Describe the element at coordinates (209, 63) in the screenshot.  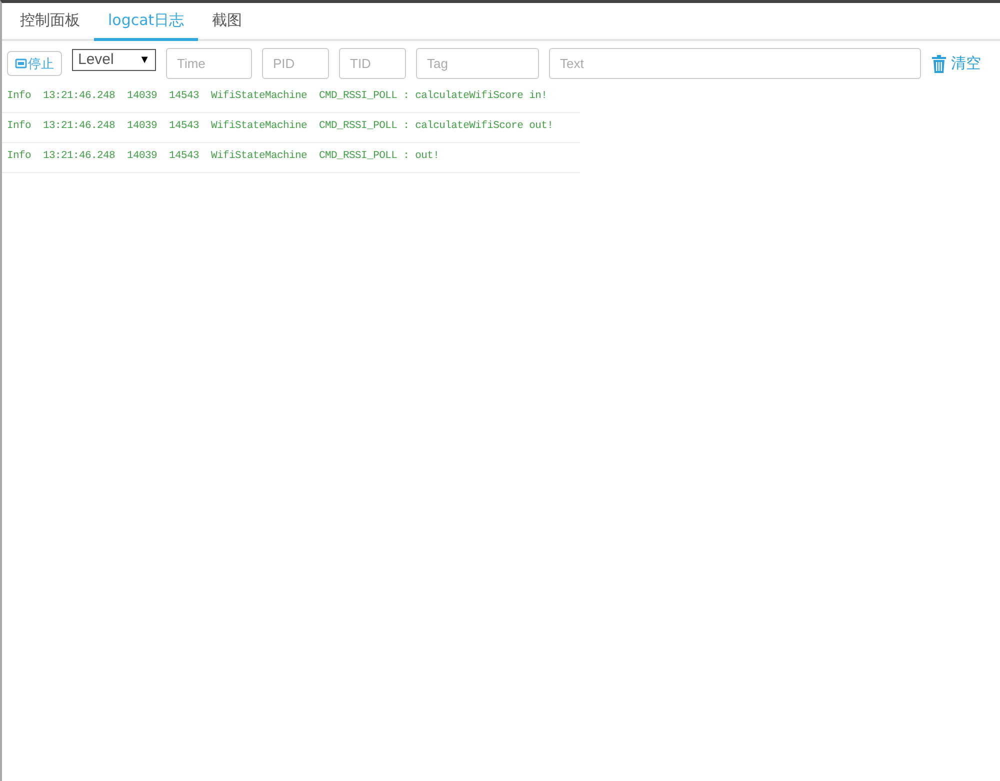
I see `time-filter-field: Time` at that location.